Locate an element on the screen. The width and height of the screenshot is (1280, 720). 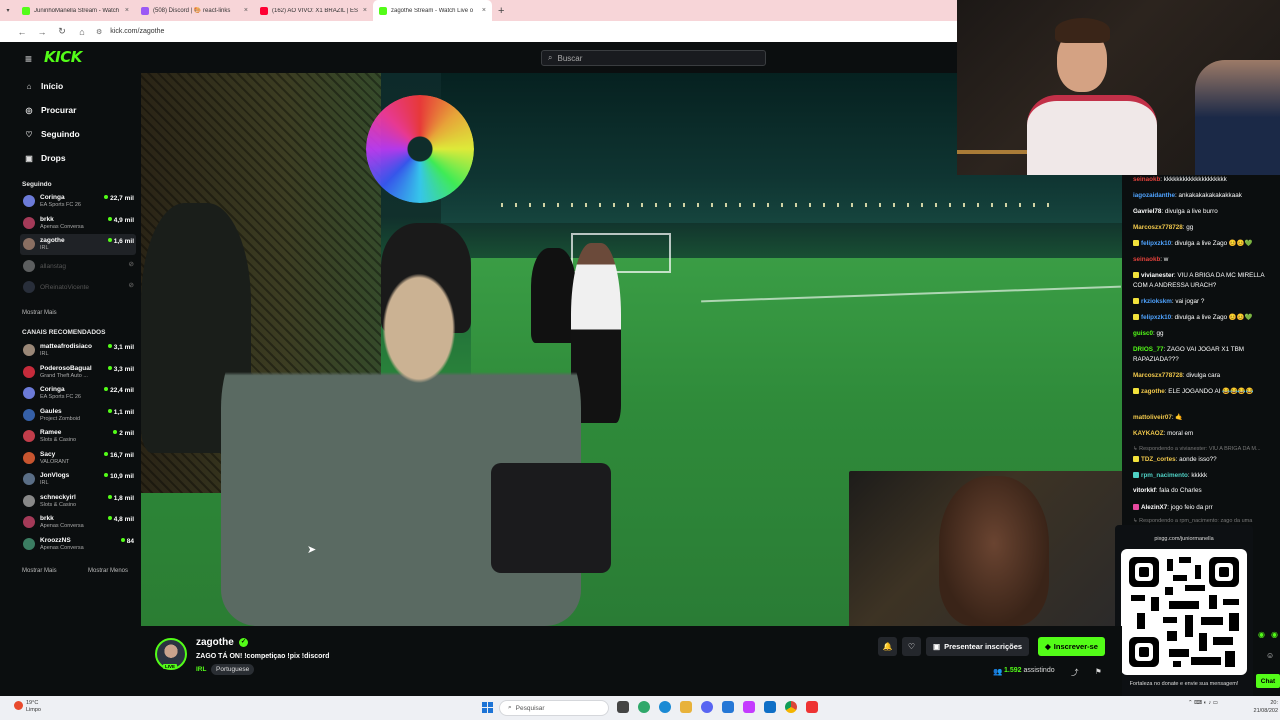
gift-subscriptions-button: ▣ Presentear inscrições is located at coordinates (978, 646).